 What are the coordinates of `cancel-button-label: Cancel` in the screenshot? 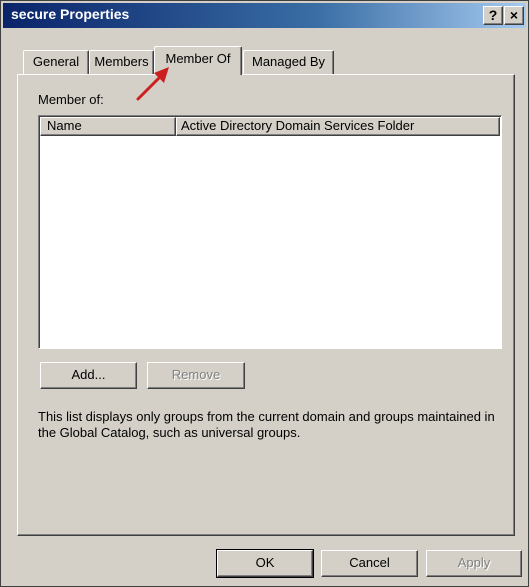 It's located at (369, 562).